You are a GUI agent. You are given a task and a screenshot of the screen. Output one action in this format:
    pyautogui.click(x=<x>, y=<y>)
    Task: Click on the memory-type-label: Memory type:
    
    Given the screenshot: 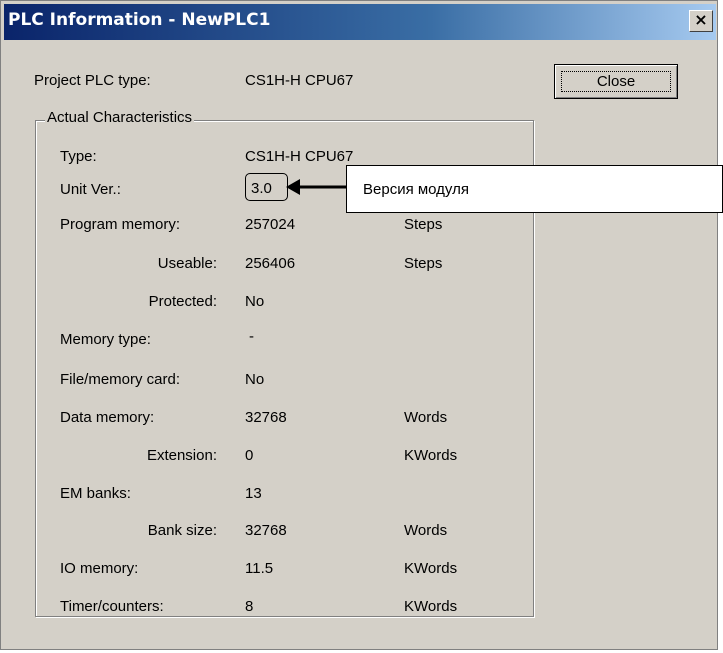 What is the action you would take?
    pyautogui.click(x=105, y=339)
    